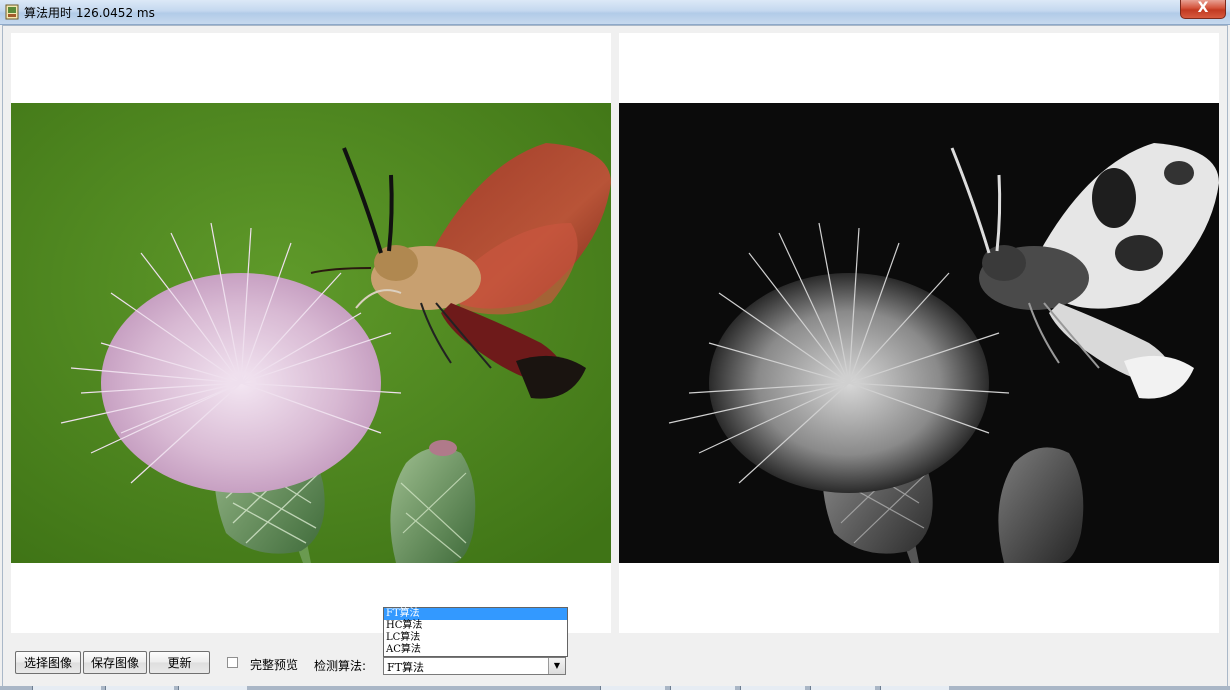 This screenshot has width=1230, height=690. Describe the element at coordinates (475, 626) in the screenshot. I see `algorithm-option-hc: HC算法` at that location.